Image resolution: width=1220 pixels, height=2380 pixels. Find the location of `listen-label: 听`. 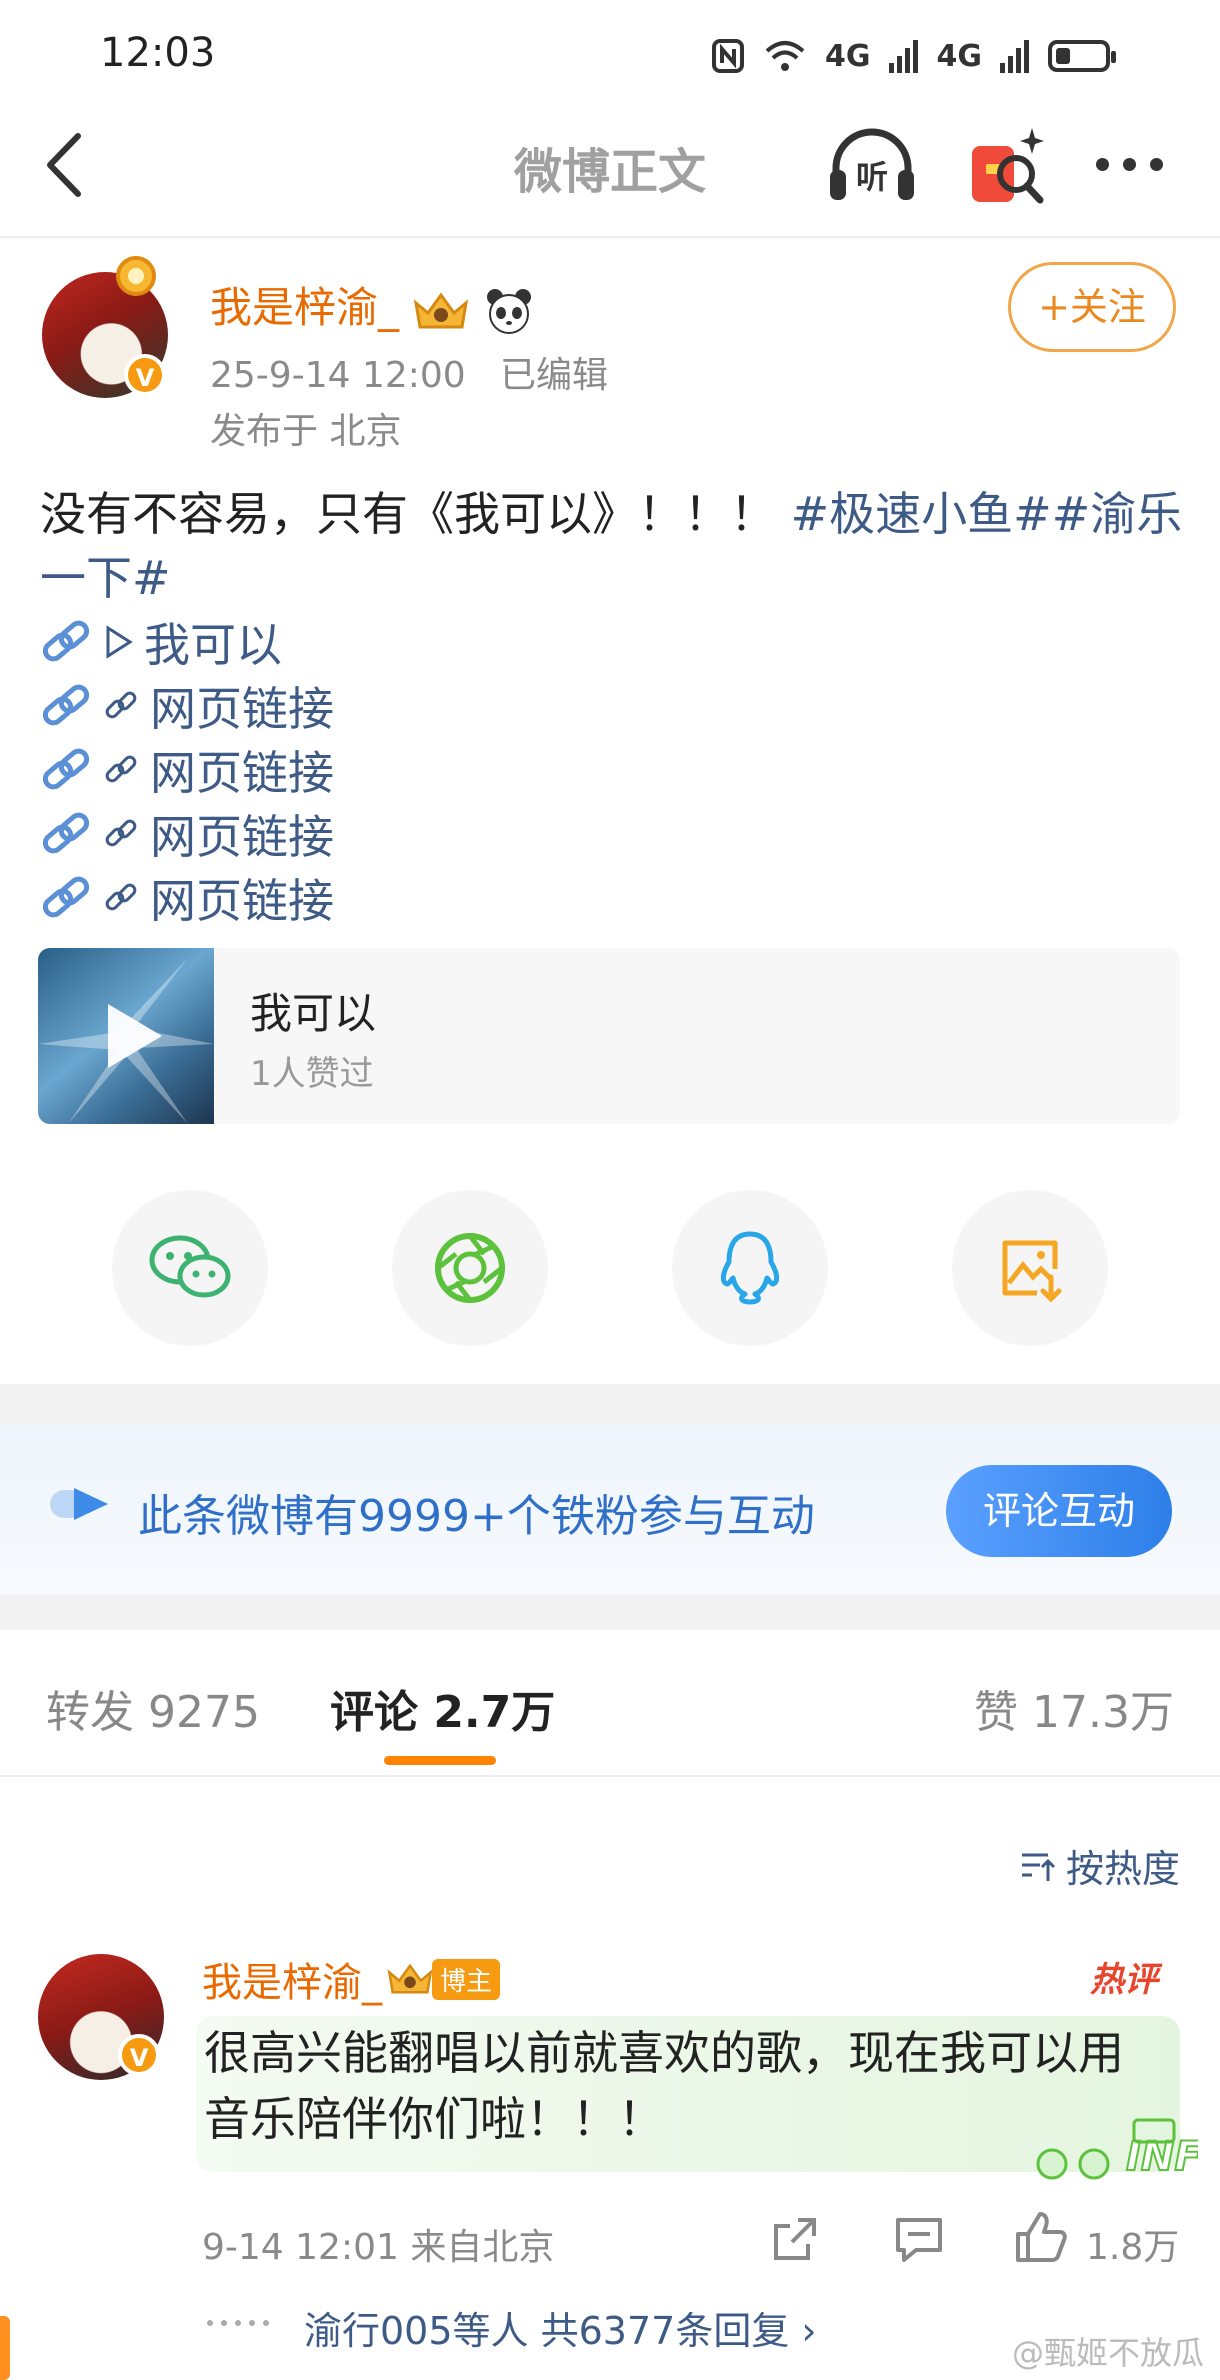

listen-label: 听 is located at coordinates (872, 177).